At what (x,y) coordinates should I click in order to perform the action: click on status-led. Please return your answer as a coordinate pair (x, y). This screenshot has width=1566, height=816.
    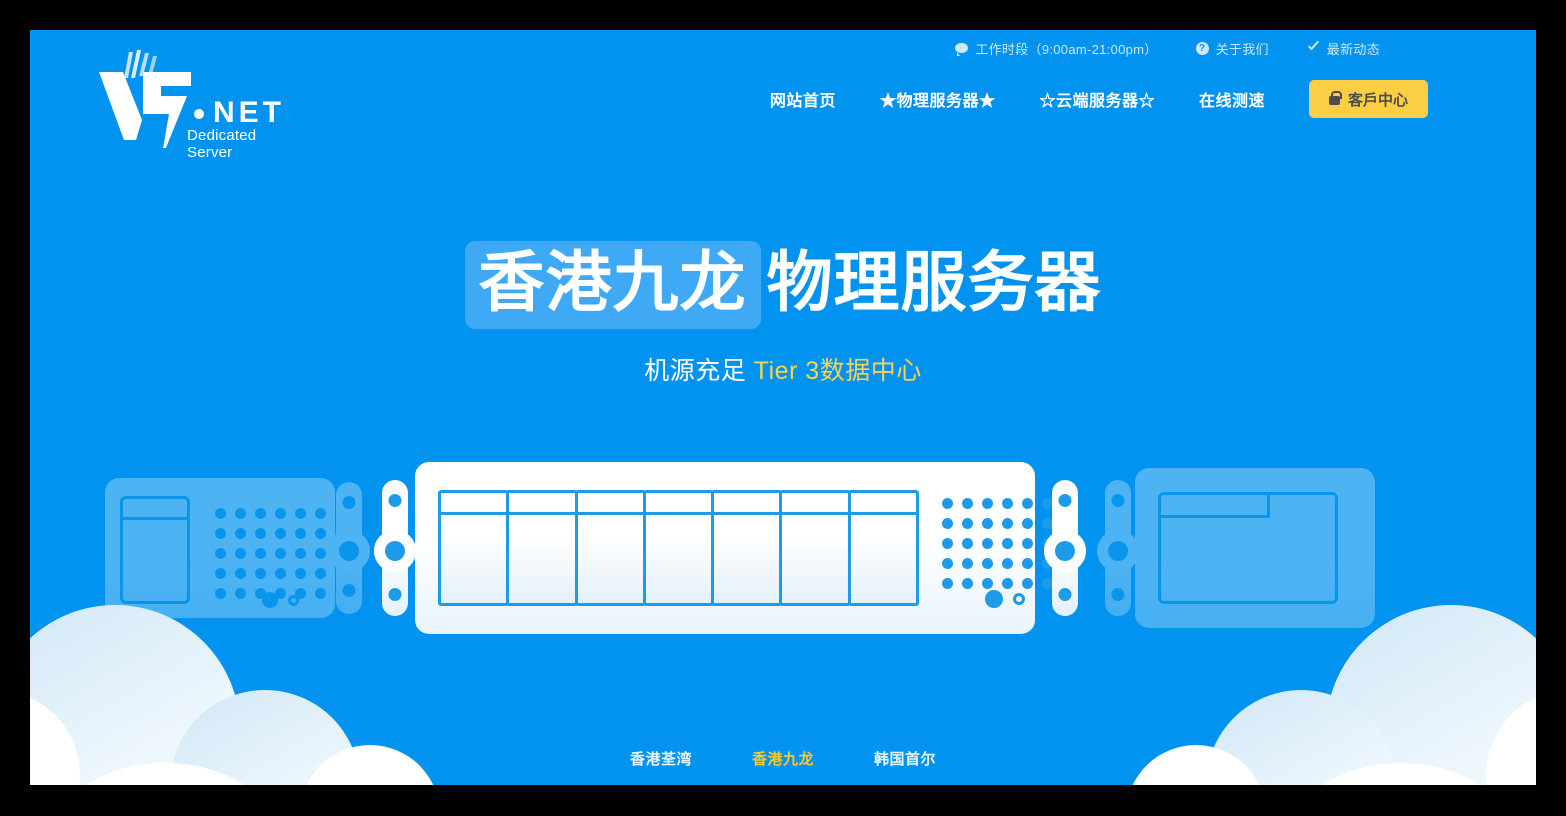
    Looking at the image, I should click on (1019, 599).